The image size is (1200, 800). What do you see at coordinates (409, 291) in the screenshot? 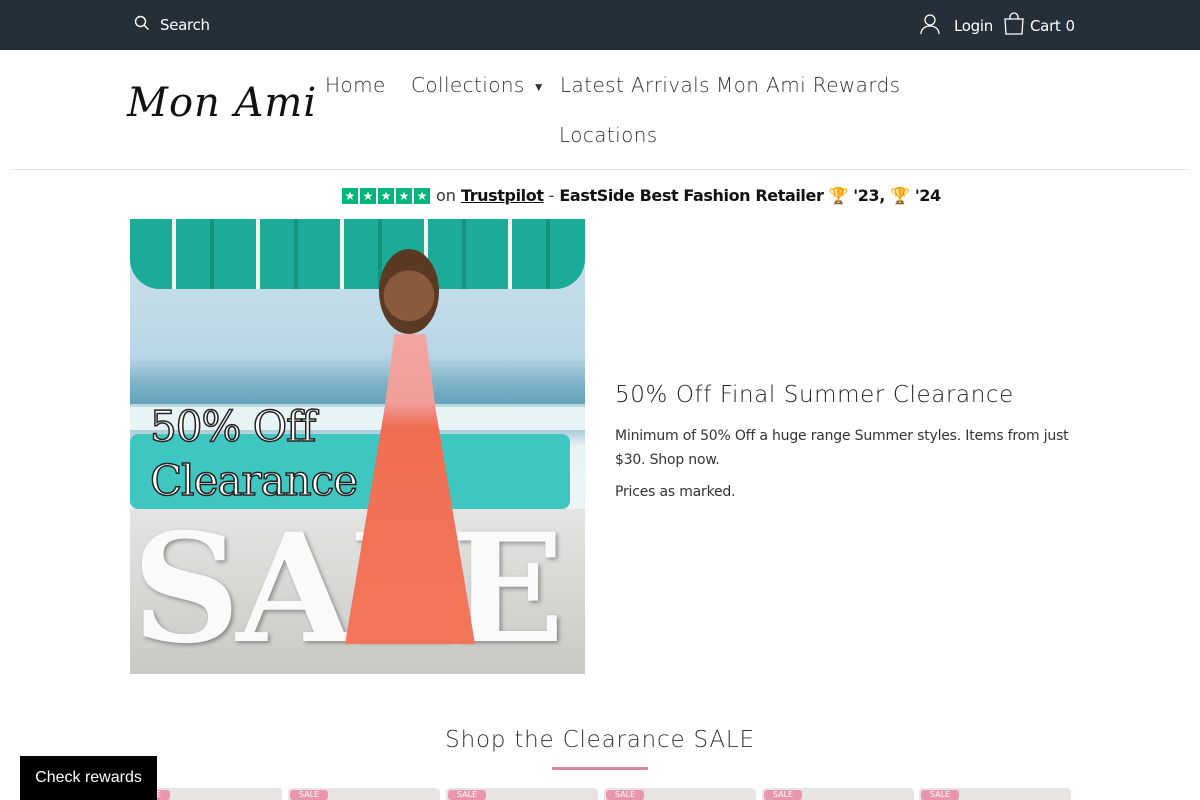
I see `model-head-graphic` at bounding box center [409, 291].